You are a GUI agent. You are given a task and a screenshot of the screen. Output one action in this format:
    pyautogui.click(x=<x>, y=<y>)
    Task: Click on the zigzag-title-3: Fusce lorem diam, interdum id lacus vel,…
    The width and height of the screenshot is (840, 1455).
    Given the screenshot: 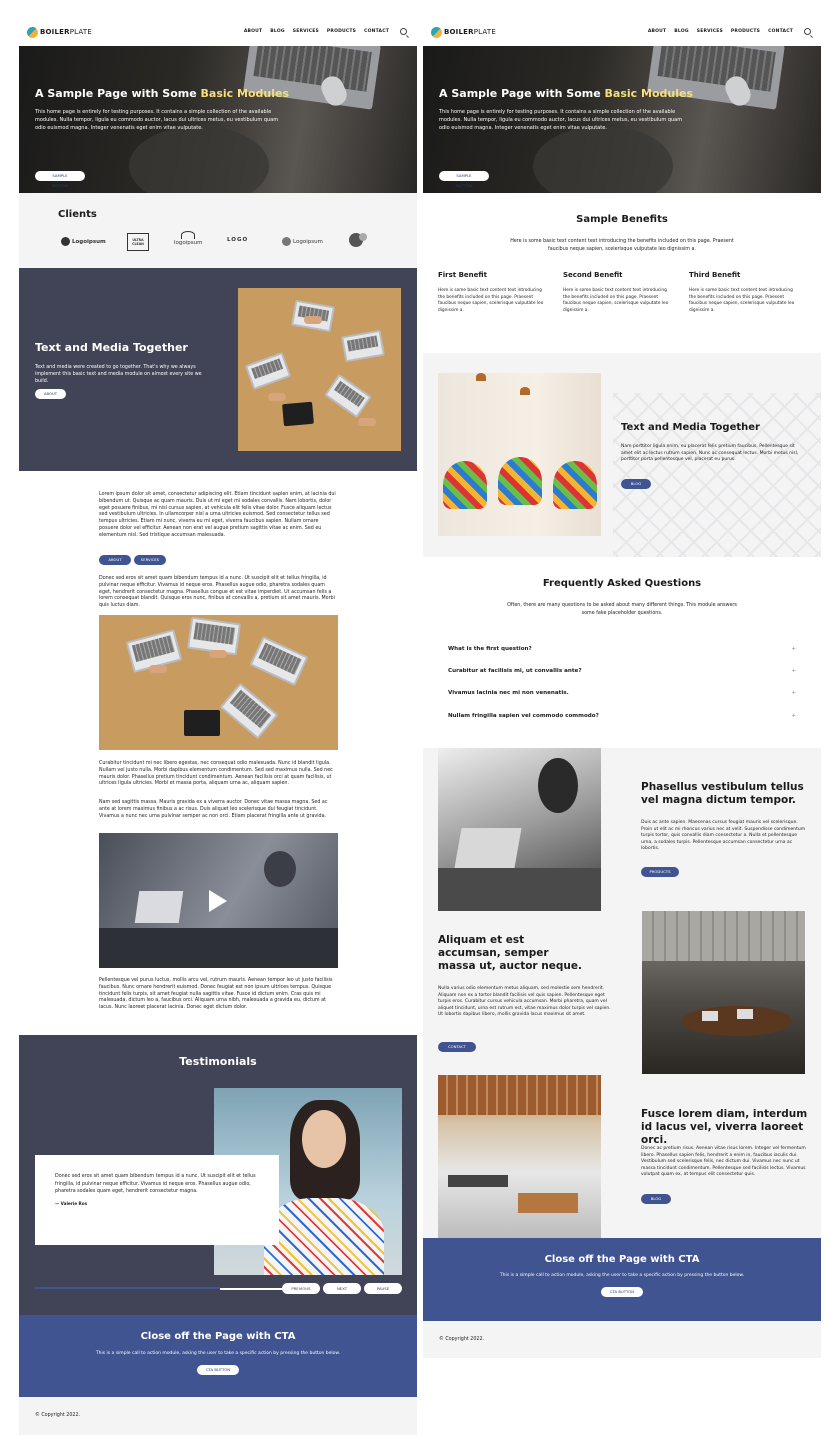 What is the action you would take?
    pyautogui.click(x=724, y=1127)
    